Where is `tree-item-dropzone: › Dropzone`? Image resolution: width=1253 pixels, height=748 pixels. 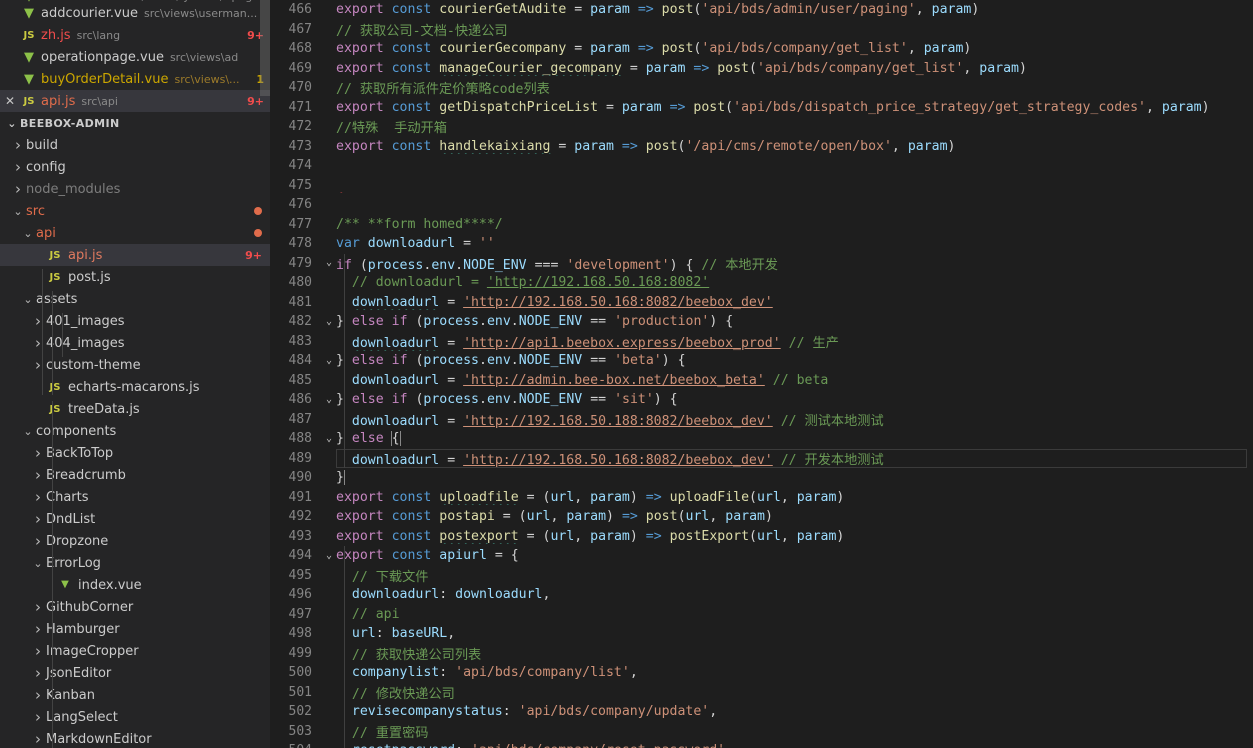 tree-item-dropzone: › Dropzone is located at coordinates (135, 541).